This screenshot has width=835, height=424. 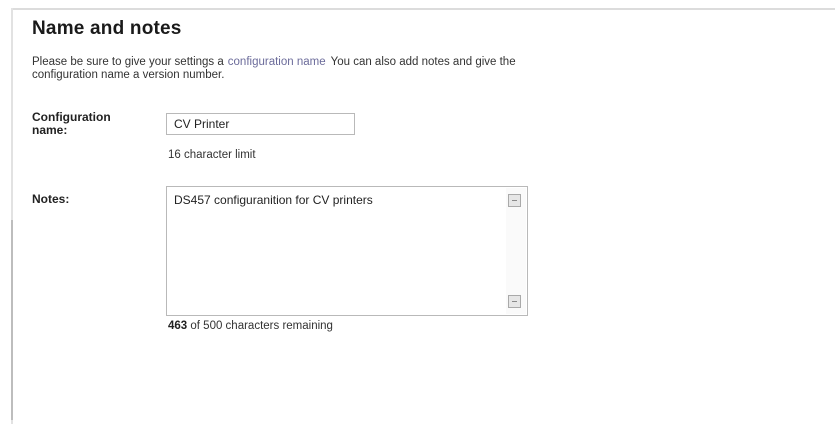 What do you see at coordinates (273, 200) in the screenshot?
I see `notes-text: DS457 configuranition for CV printers` at bounding box center [273, 200].